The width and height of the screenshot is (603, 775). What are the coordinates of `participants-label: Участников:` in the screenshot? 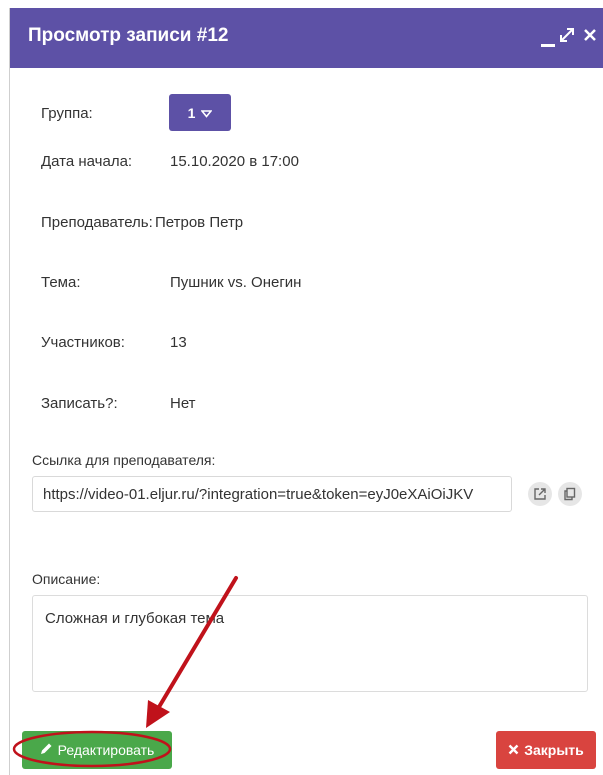 It's located at (83, 342).